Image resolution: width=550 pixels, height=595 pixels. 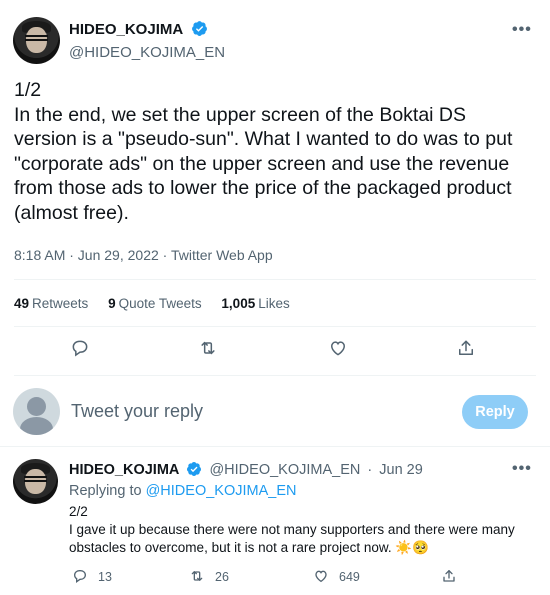 What do you see at coordinates (401, 470) in the screenshot?
I see `tweet-date: Jun 29` at bounding box center [401, 470].